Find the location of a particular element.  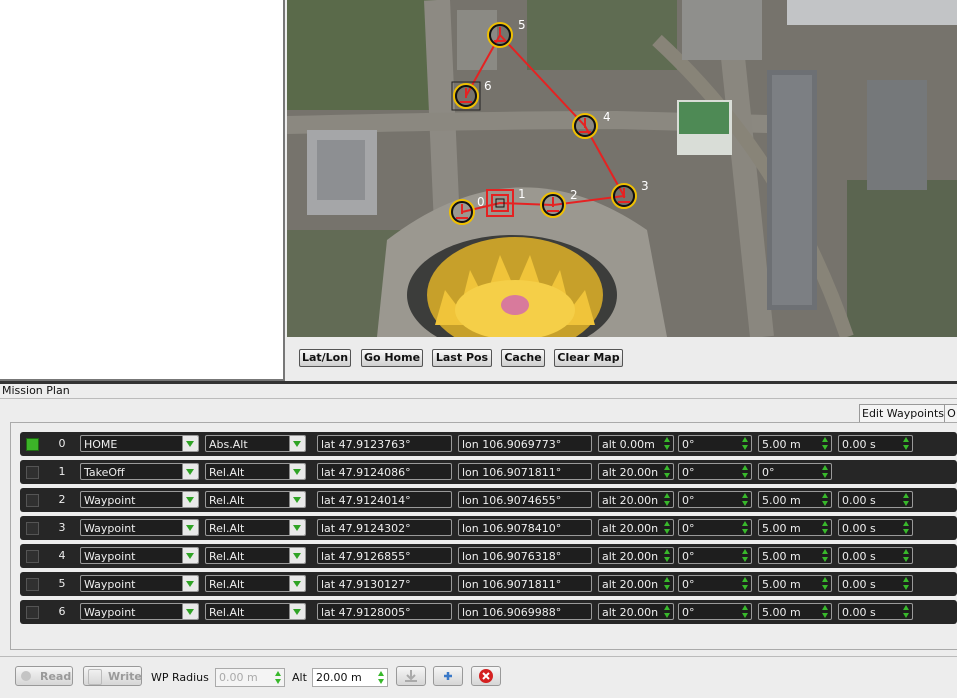

lat-field: lat 47.9126855° is located at coordinates (384, 555).